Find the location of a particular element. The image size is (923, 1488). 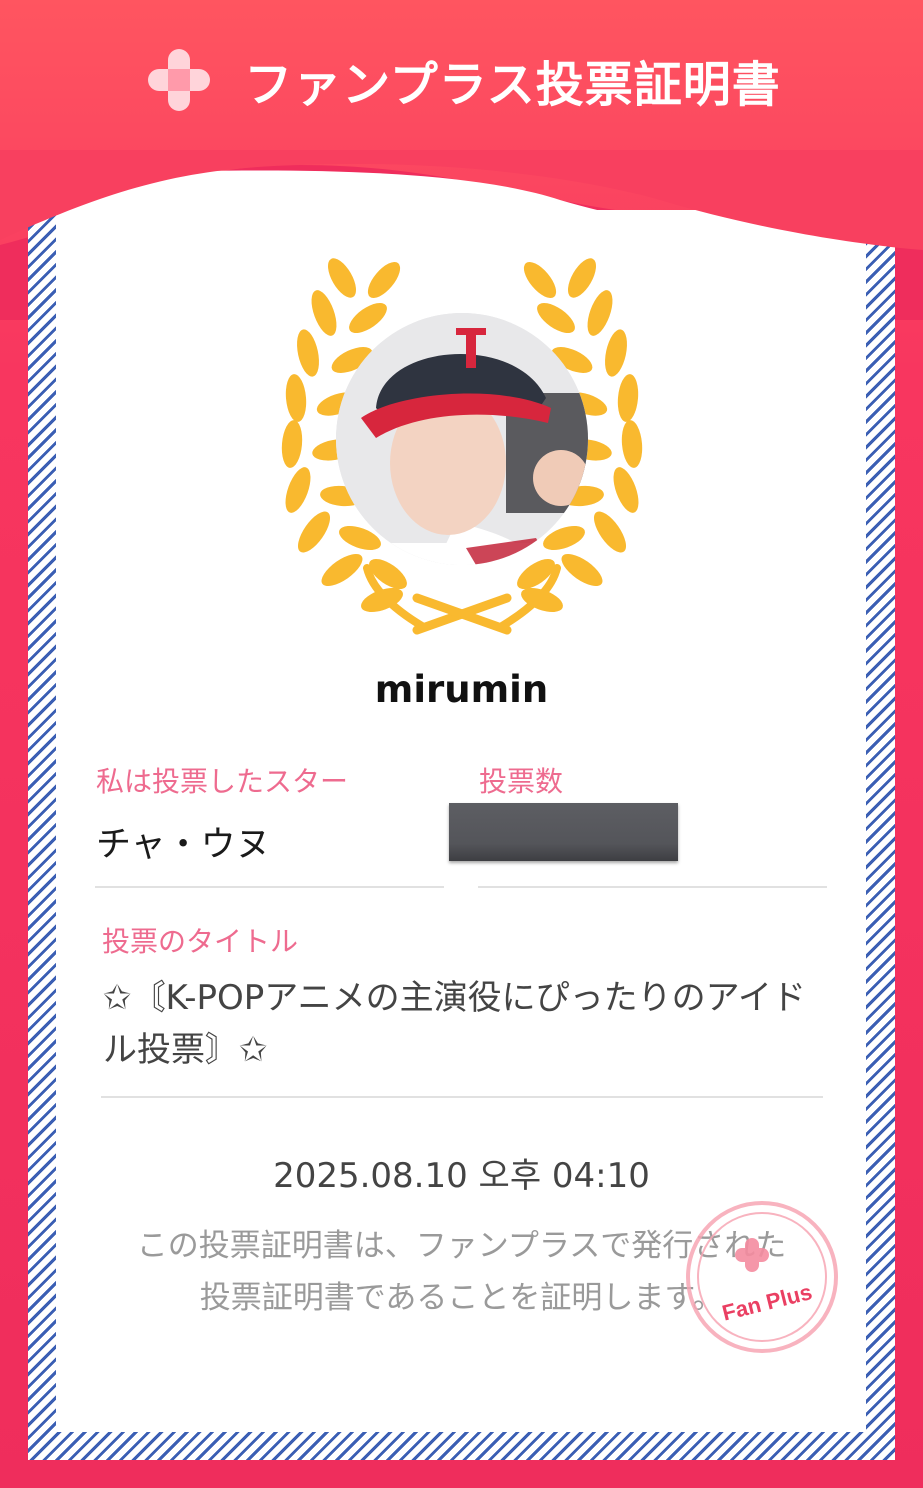

voted-star-name: チャ・ウヌ is located at coordinates (183, 845).